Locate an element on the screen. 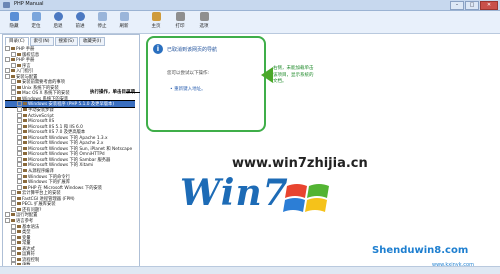  app-icon is located at coordinates (6, 5).